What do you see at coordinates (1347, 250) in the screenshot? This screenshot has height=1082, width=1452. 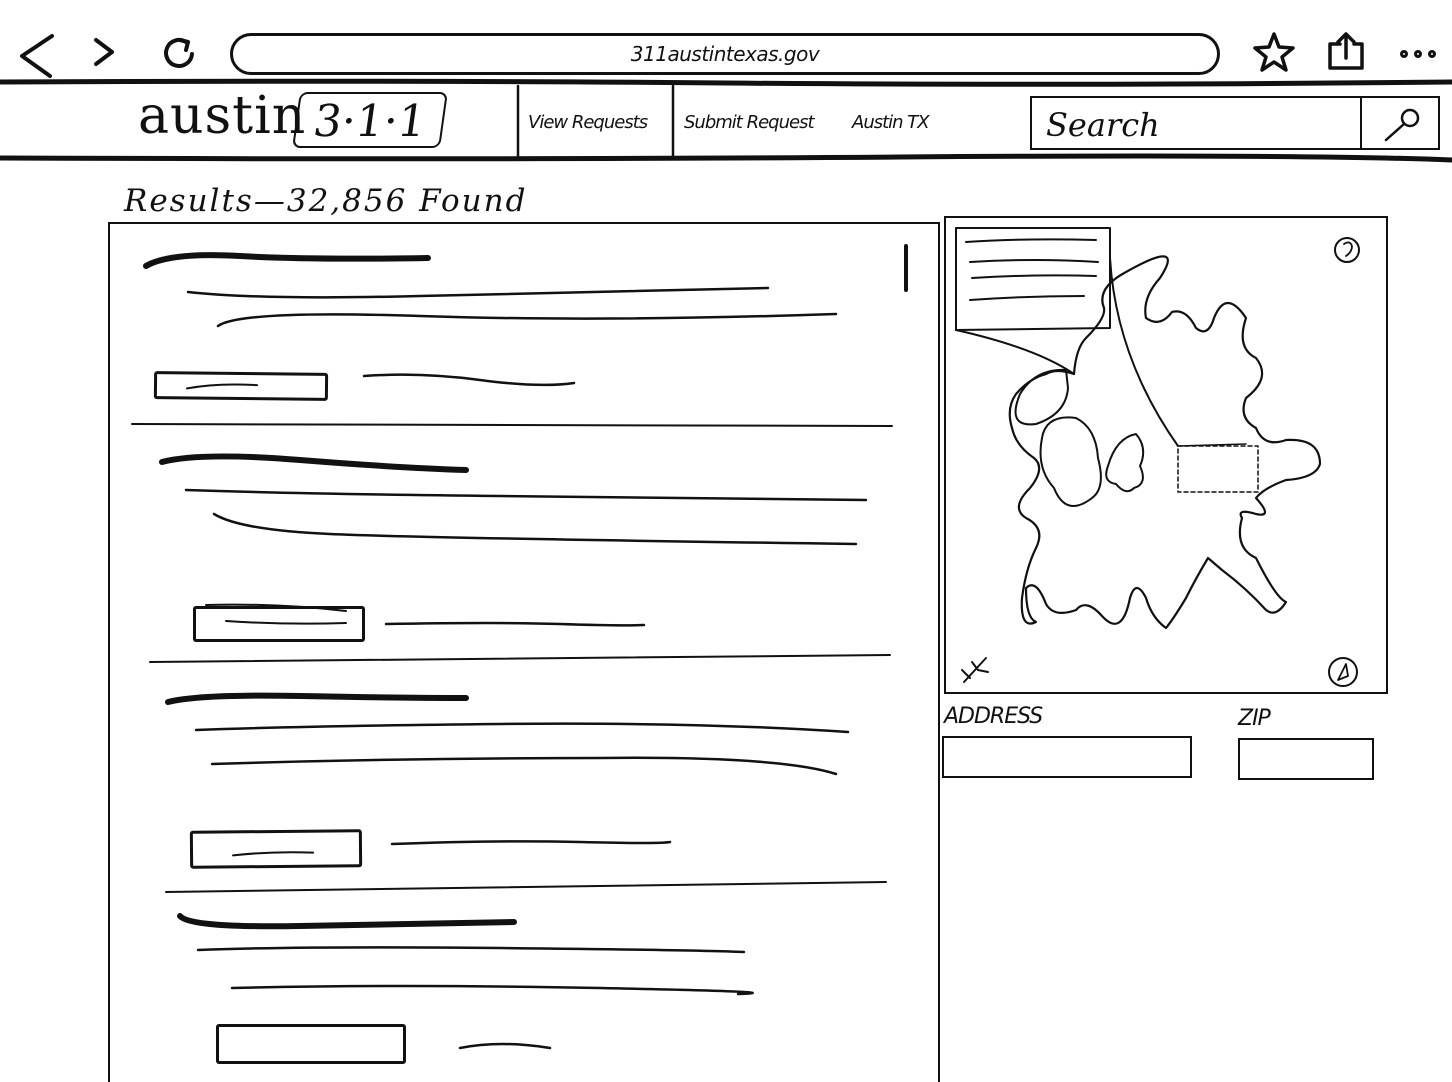 I see `info-icon` at bounding box center [1347, 250].